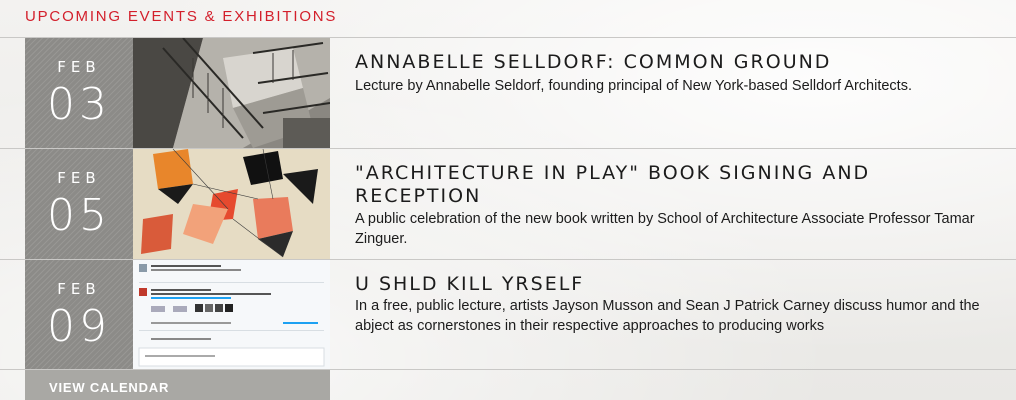 The width and height of the screenshot is (1016, 400). I want to click on date-badge: FEB 05, so click(79, 204).